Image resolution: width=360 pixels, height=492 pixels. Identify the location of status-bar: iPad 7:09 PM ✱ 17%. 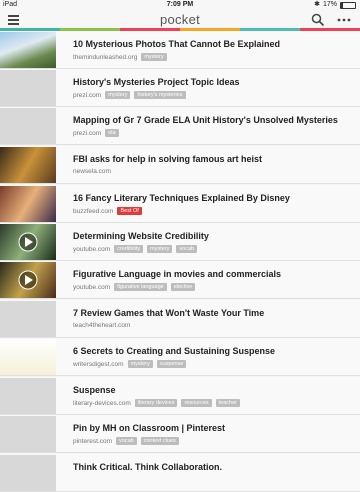
(180, 5).